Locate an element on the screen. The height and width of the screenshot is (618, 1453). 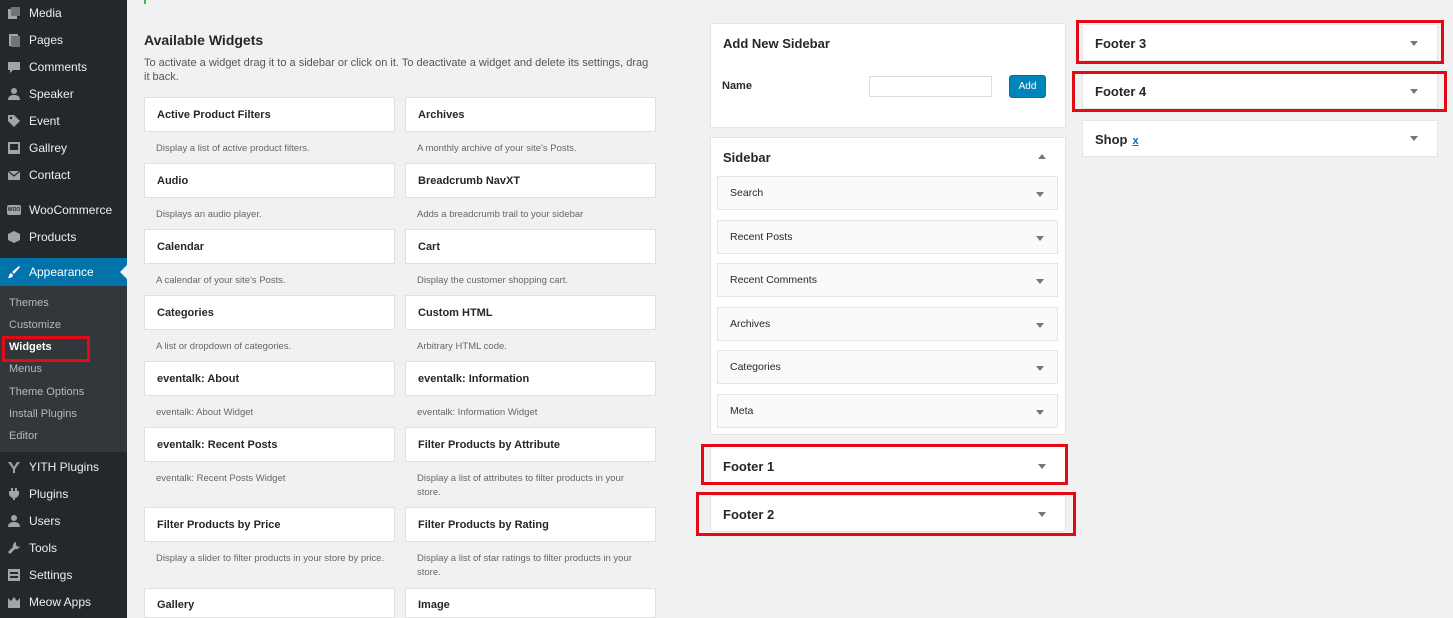
footer-4-title: Footer 4 is located at coordinates (1121, 91).